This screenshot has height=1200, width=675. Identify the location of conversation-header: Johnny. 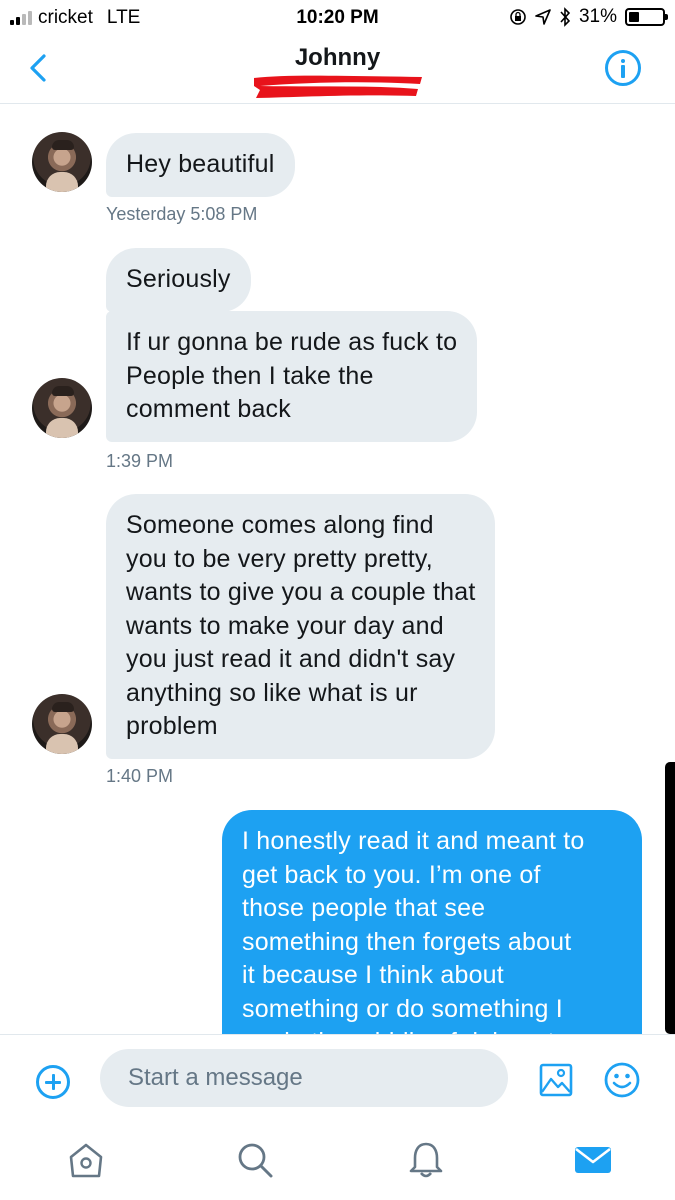
(337, 70).